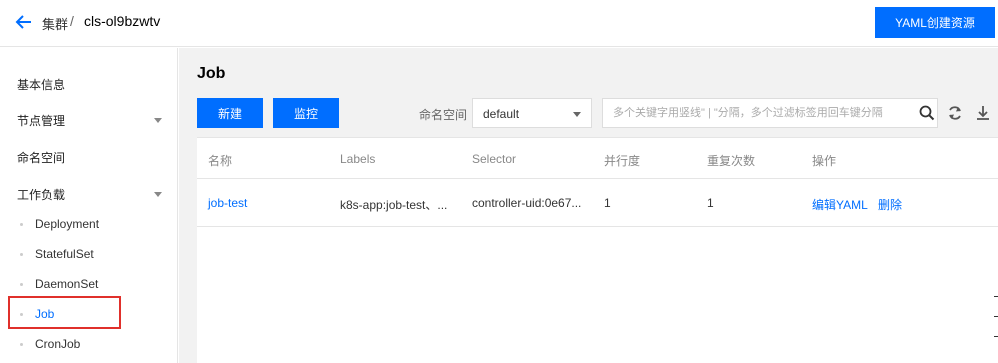  I want to click on job-name-link: job-test, so click(227, 203).